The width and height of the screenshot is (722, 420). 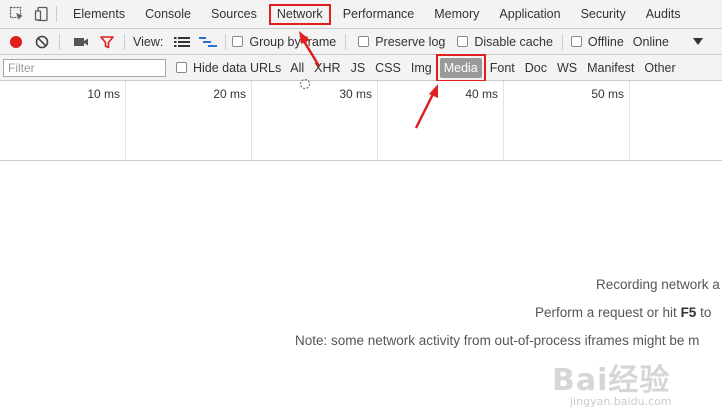 I want to click on filter-type-js: JS, so click(x=358, y=68).